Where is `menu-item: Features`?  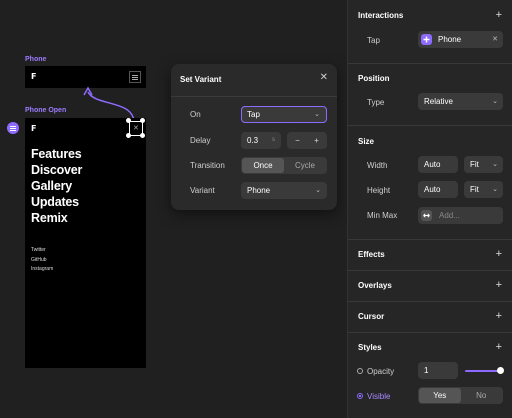 menu-item: Features is located at coordinates (56, 154).